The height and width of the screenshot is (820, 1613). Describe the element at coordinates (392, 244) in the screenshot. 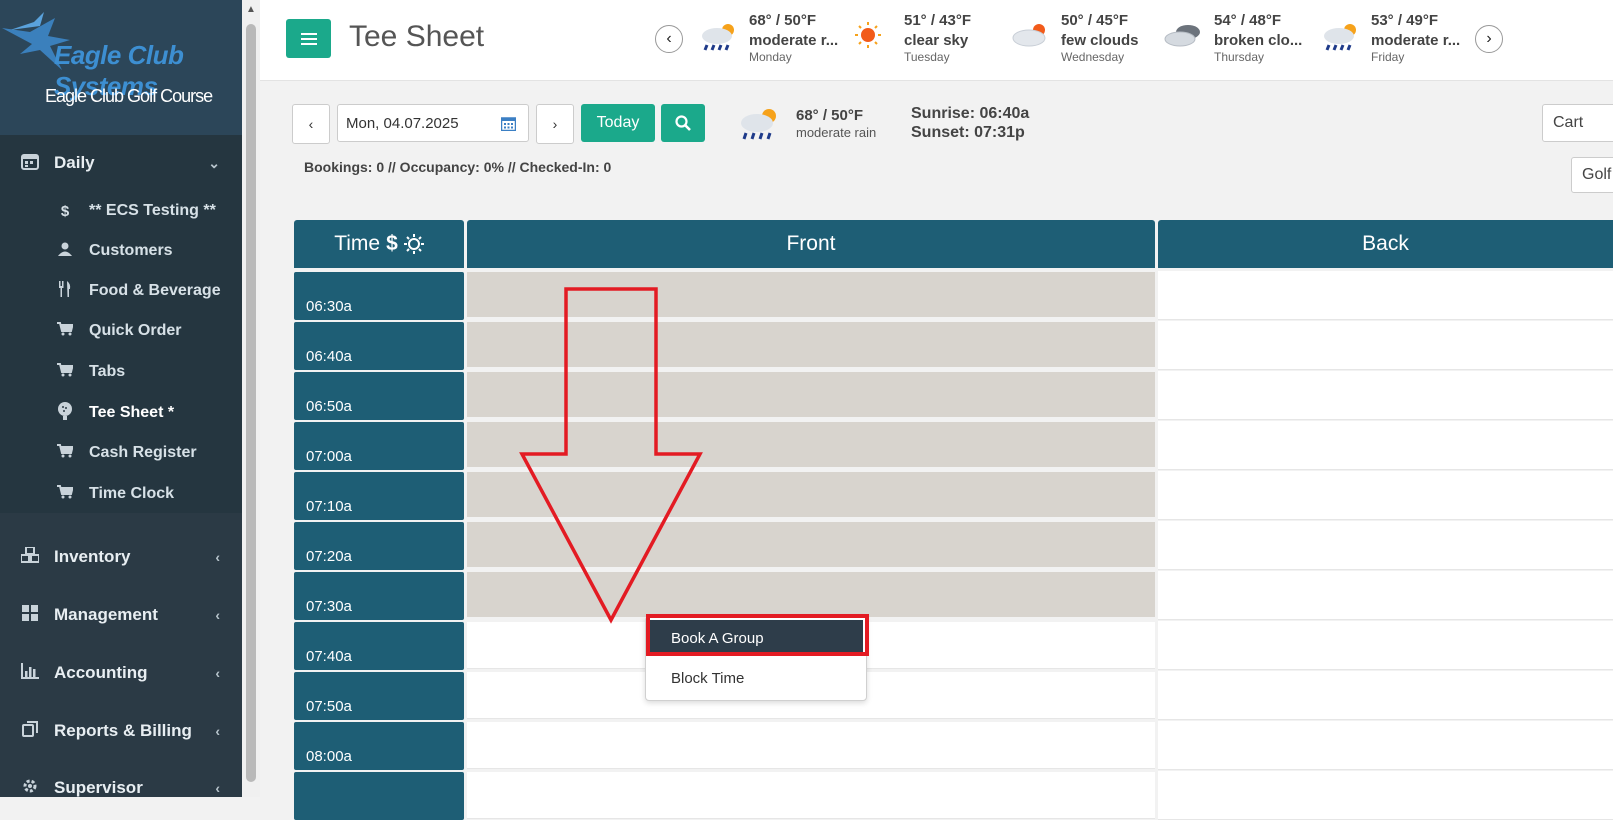

I see `dollar-icon: $` at that location.